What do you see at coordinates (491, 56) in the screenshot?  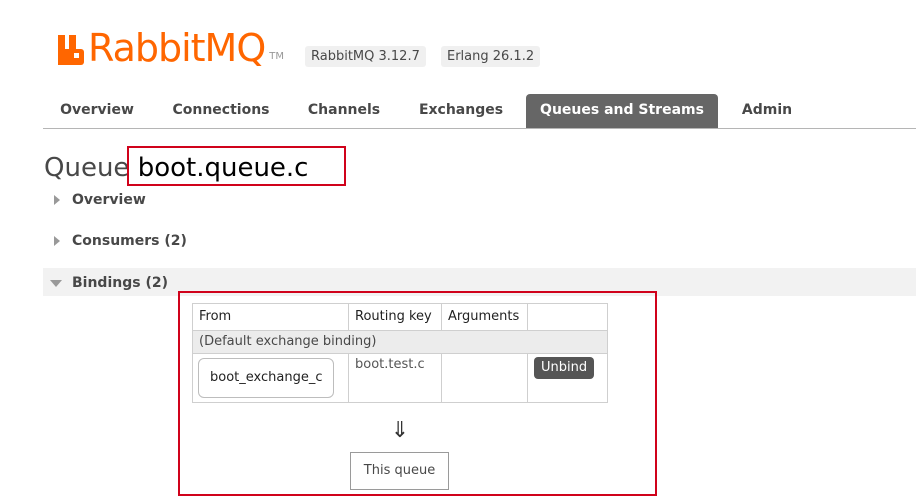 I see `erlang-version-badge: Erlang 26.1.2` at bounding box center [491, 56].